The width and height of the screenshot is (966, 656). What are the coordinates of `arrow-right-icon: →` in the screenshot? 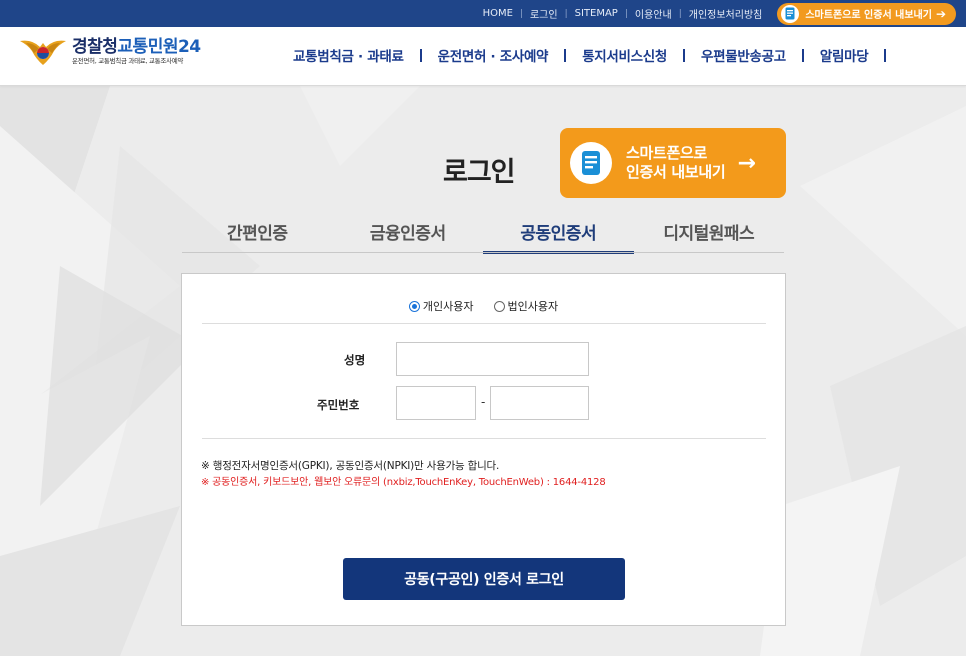 It's located at (746, 163).